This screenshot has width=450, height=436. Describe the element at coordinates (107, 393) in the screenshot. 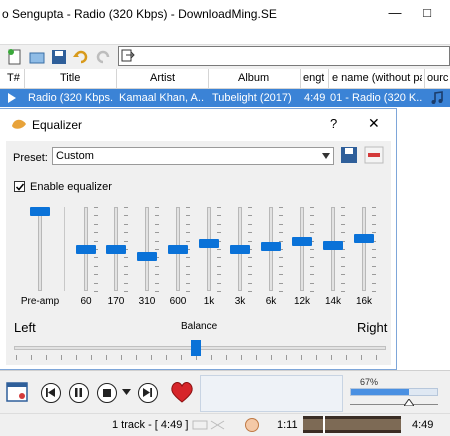

I see `stop-button` at that location.